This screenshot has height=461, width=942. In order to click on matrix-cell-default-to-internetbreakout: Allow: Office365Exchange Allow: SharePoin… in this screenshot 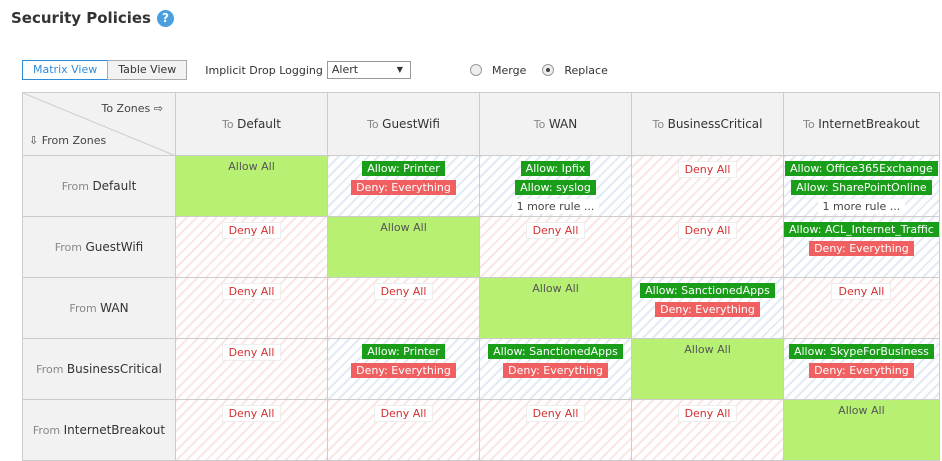, I will do `click(861, 186)`.